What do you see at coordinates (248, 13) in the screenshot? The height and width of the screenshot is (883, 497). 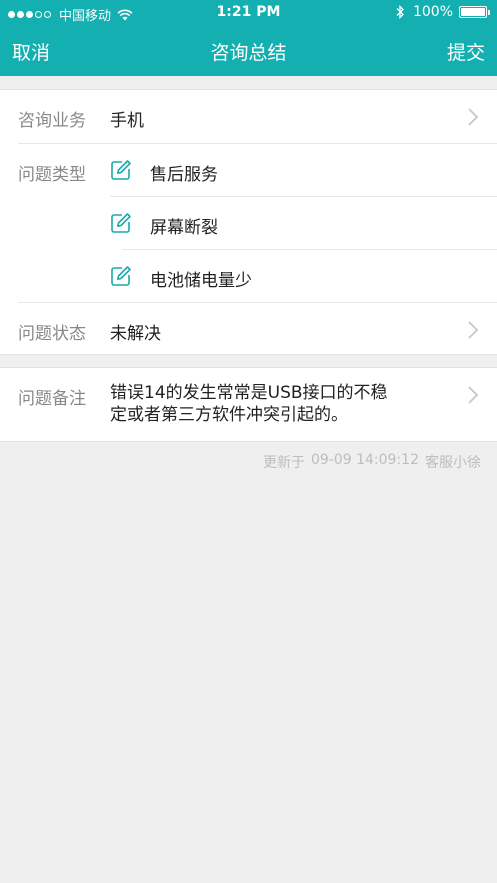 I see `status-bar: 中国移动 1:21 PM 100%` at bounding box center [248, 13].